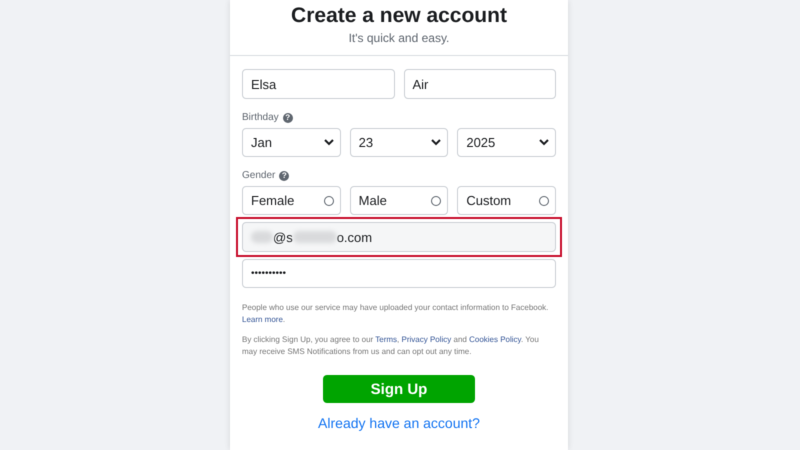 This screenshot has height=450, width=800. I want to click on terms-text: By clicking Sign Up, you agree to our Terms, Privacy Policy and Cookies Policy. You may receive SMS Notifications from us and can opt out any time., so click(391, 345).